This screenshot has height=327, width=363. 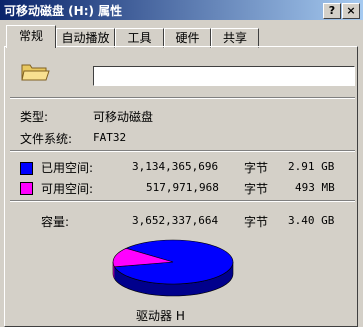 What do you see at coordinates (351, 11) in the screenshot?
I see `close-button: ×` at bounding box center [351, 11].